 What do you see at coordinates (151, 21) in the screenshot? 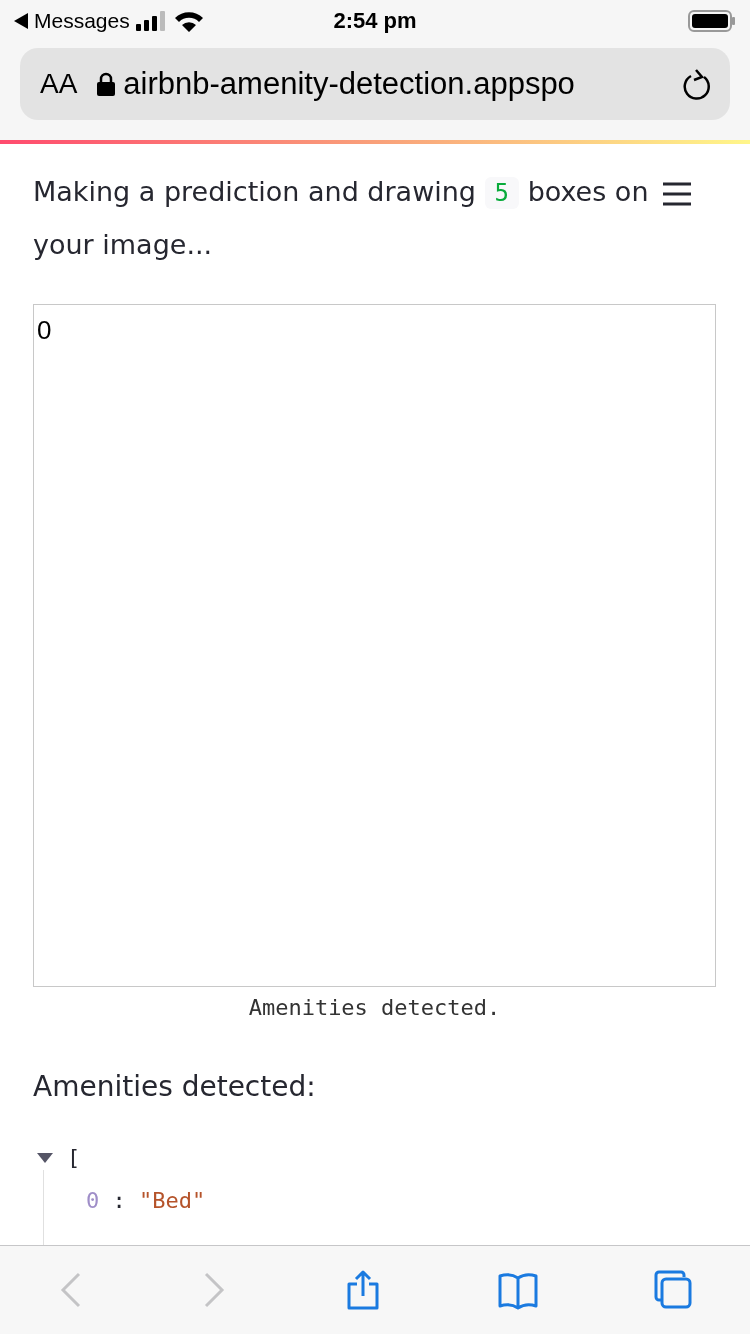
I see `signal-icon` at bounding box center [151, 21].